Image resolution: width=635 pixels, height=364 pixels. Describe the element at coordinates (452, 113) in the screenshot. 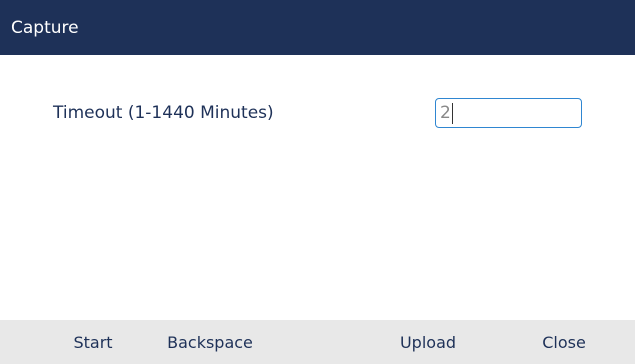

I see `text-caret` at that location.